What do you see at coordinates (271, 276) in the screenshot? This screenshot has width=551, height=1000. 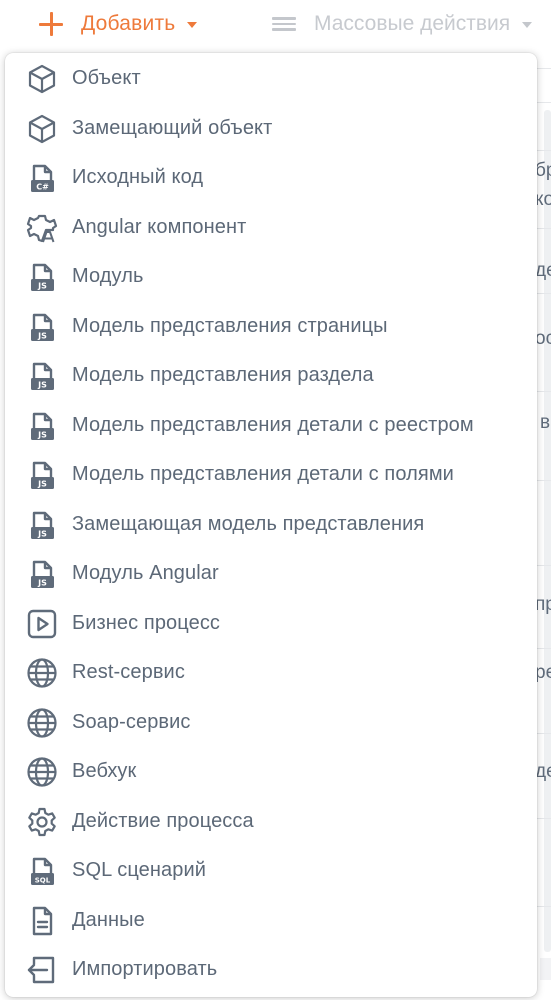 I see `menu-item-module: JS Модуль` at bounding box center [271, 276].